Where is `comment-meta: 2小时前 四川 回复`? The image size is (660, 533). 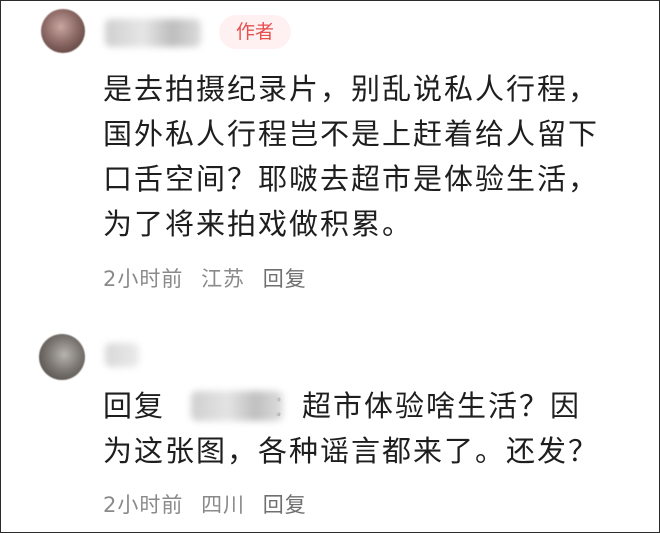 comment-meta: 2小时前 四川 回复 is located at coordinates (210, 504).